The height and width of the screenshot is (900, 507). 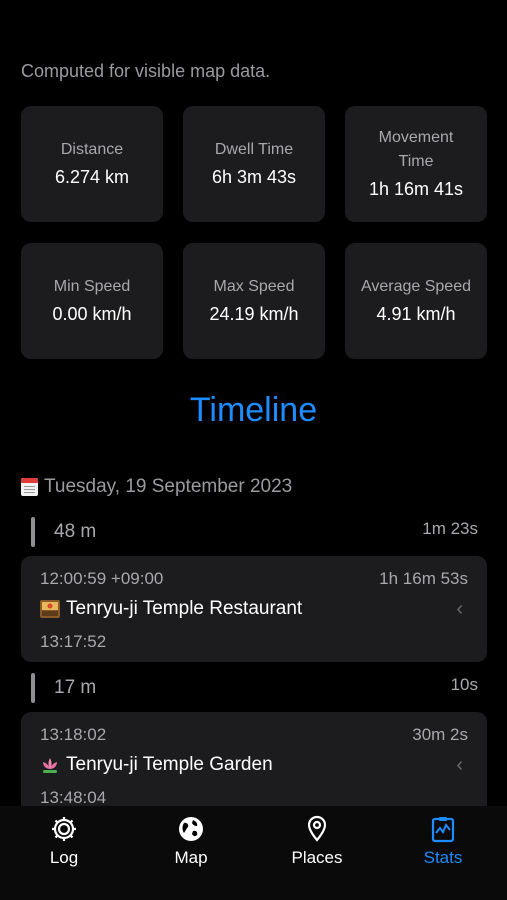 I want to click on stat-card-dwell-time: Dwell Time 6h 3m 43s, so click(x=254, y=164).